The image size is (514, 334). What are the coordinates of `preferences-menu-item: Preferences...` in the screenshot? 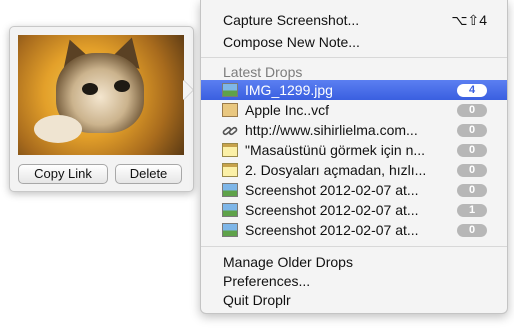 It's located at (354, 281).